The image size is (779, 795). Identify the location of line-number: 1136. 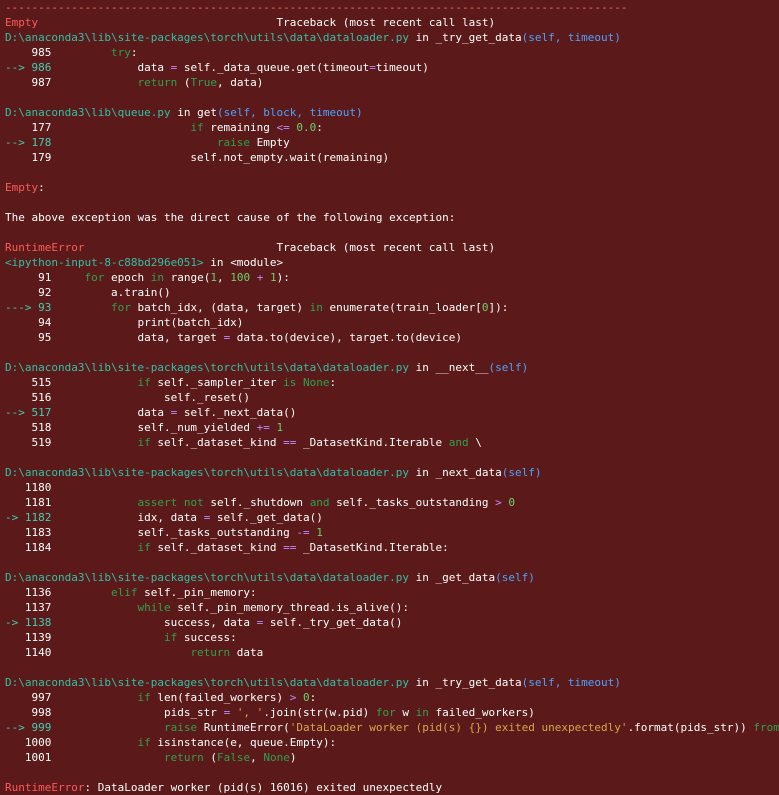
(31, 592).